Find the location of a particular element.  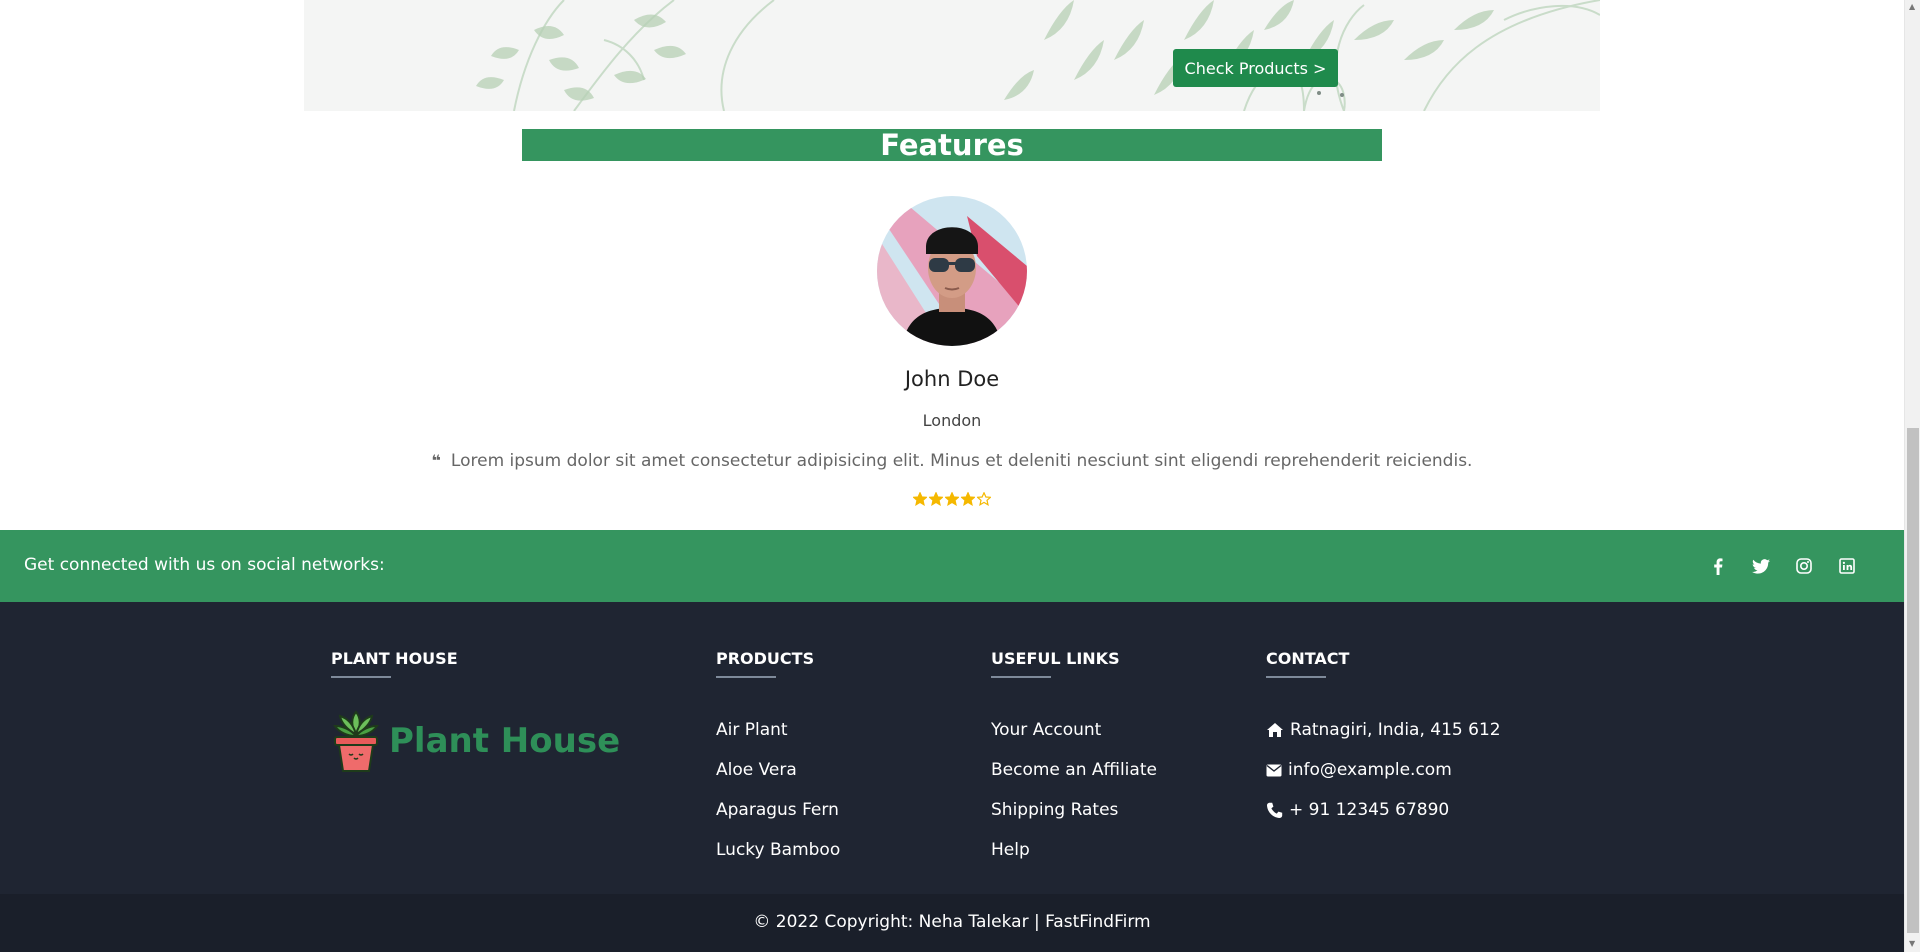

footer-product-link: Lucky Bamboo is located at coordinates (778, 850).